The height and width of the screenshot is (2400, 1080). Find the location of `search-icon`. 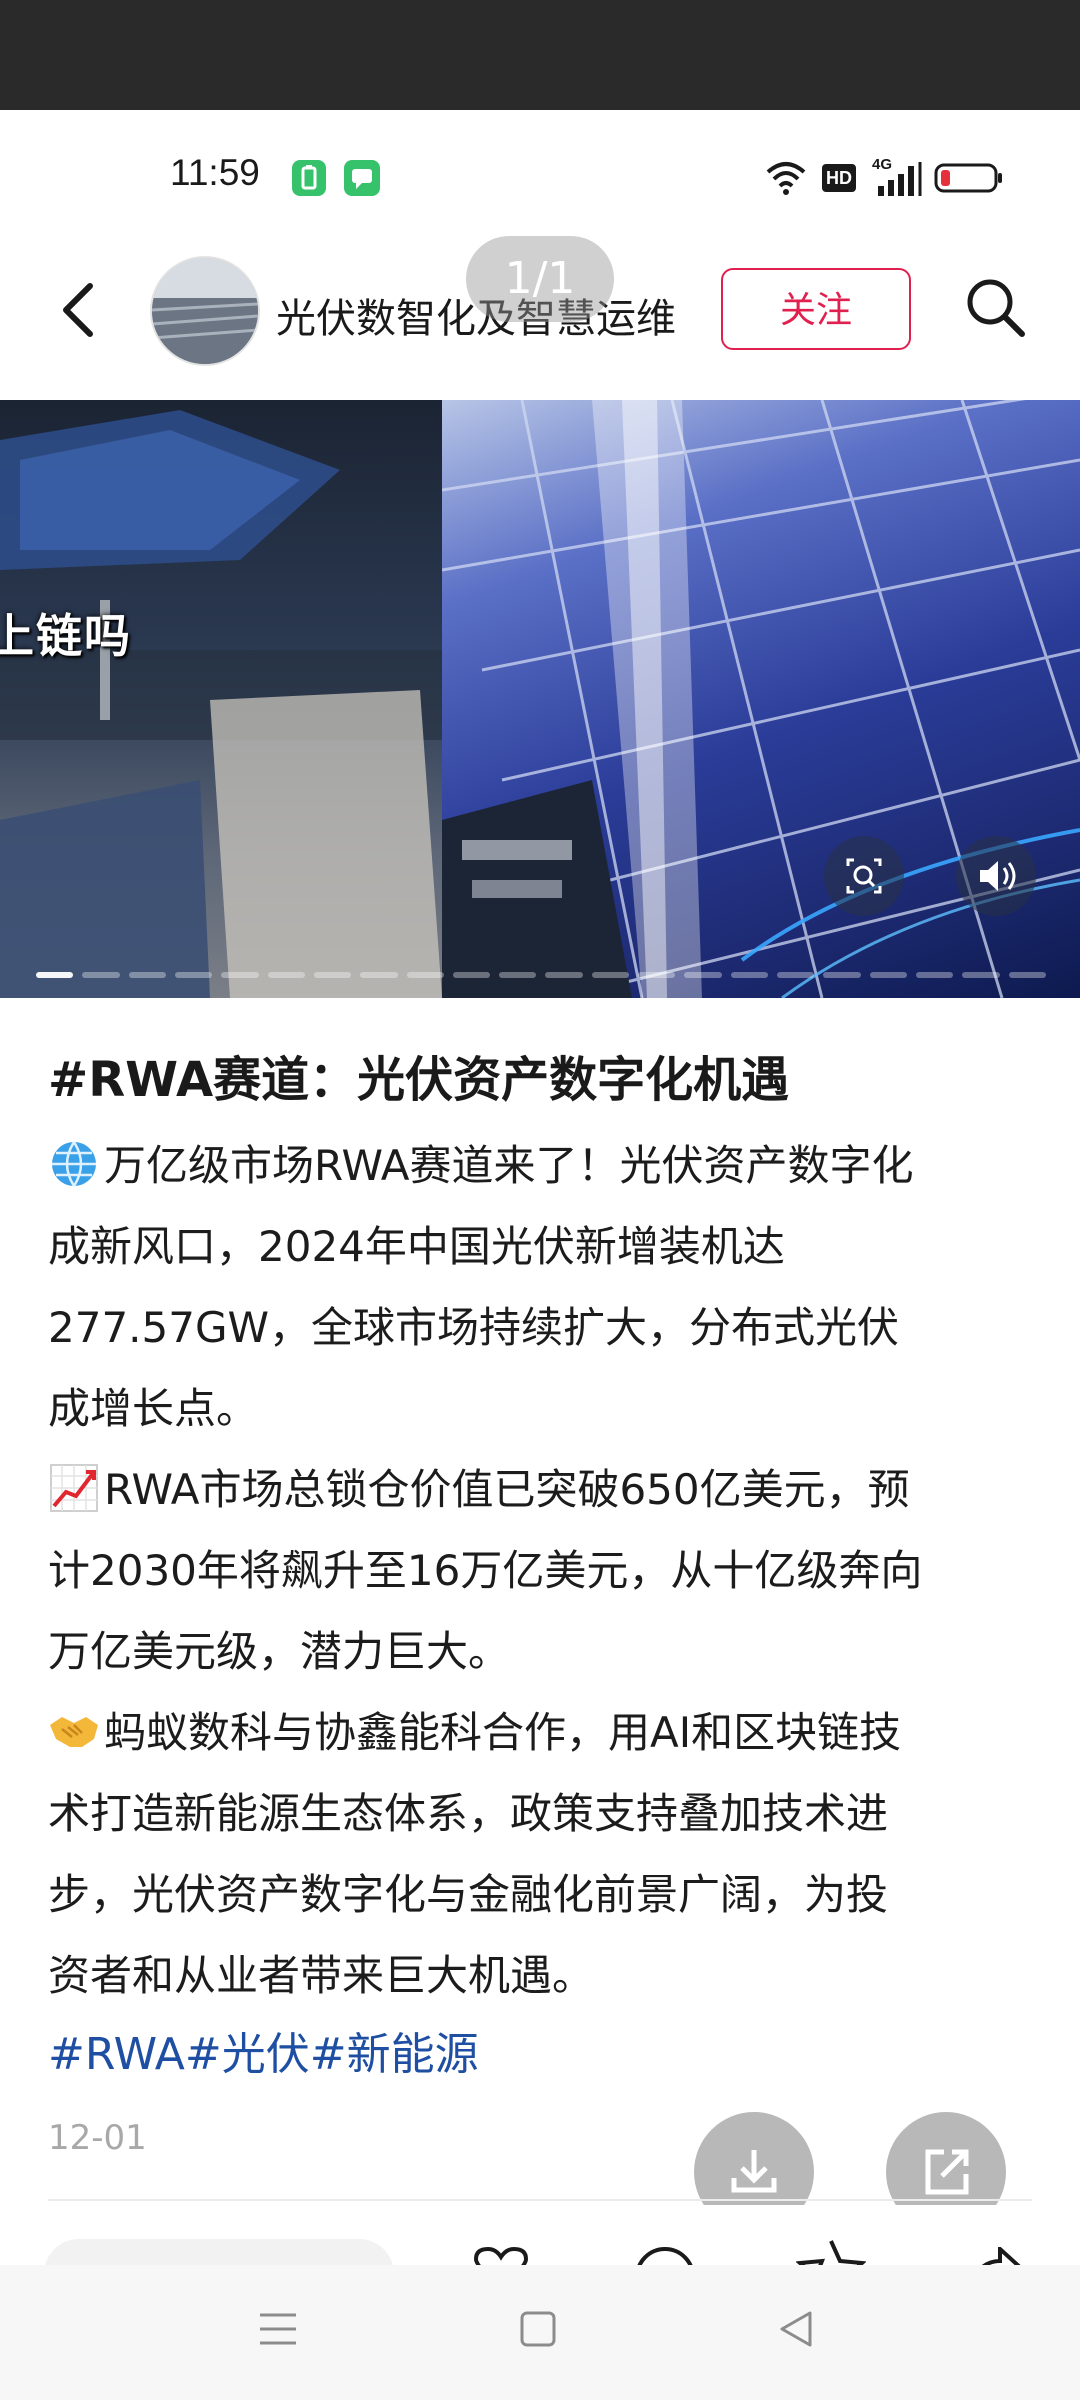

search-icon is located at coordinates (995, 307).